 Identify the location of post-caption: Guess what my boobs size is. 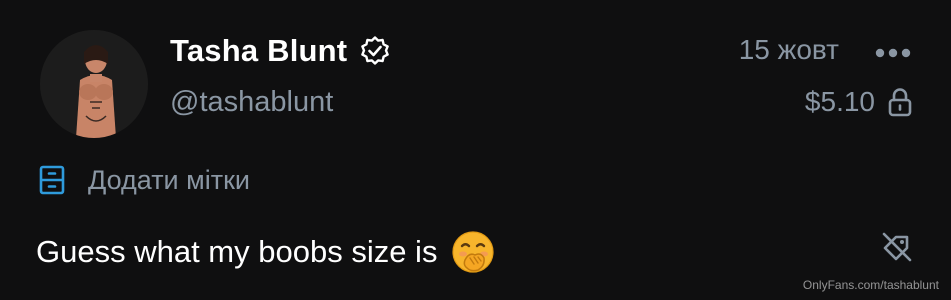
(265, 252).